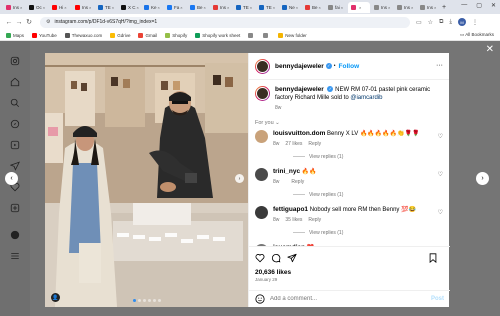  Describe the element at coordinates (293, 144) in the screenshot. I see `comment-likes: 27 likes` at that location.